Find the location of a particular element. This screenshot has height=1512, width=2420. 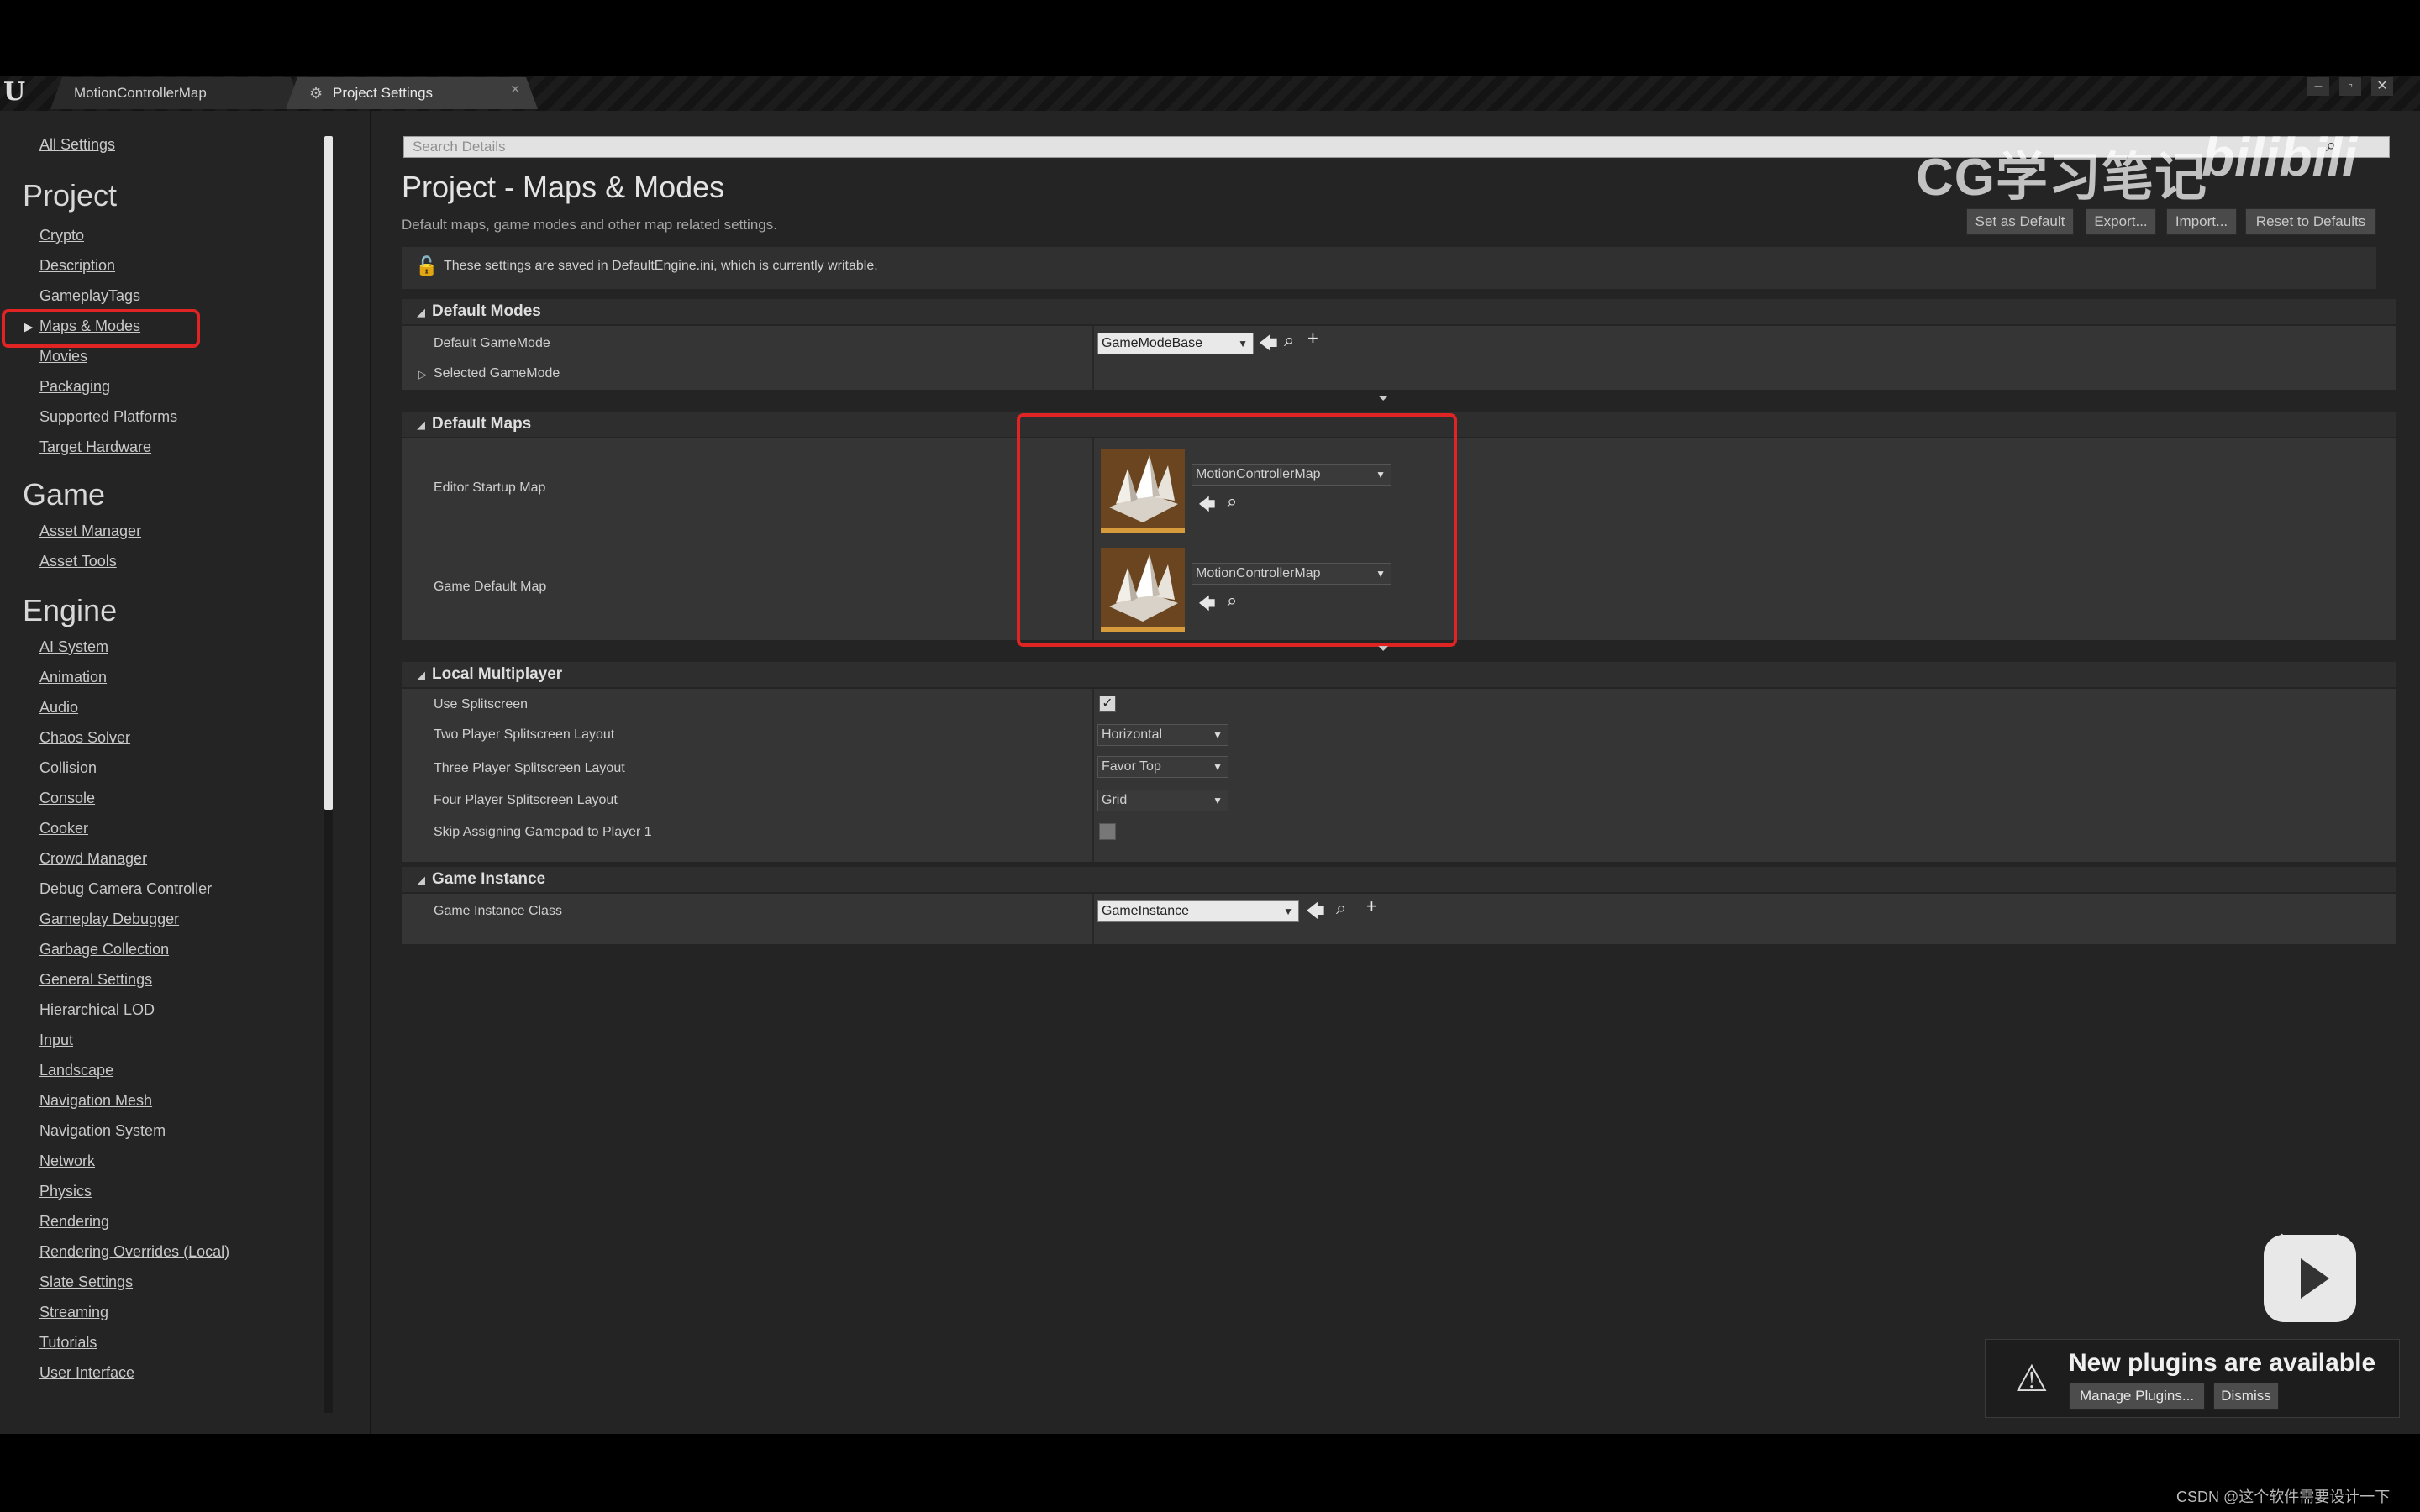

unreal-logo-icon: U is located at coordinates (17, 92).